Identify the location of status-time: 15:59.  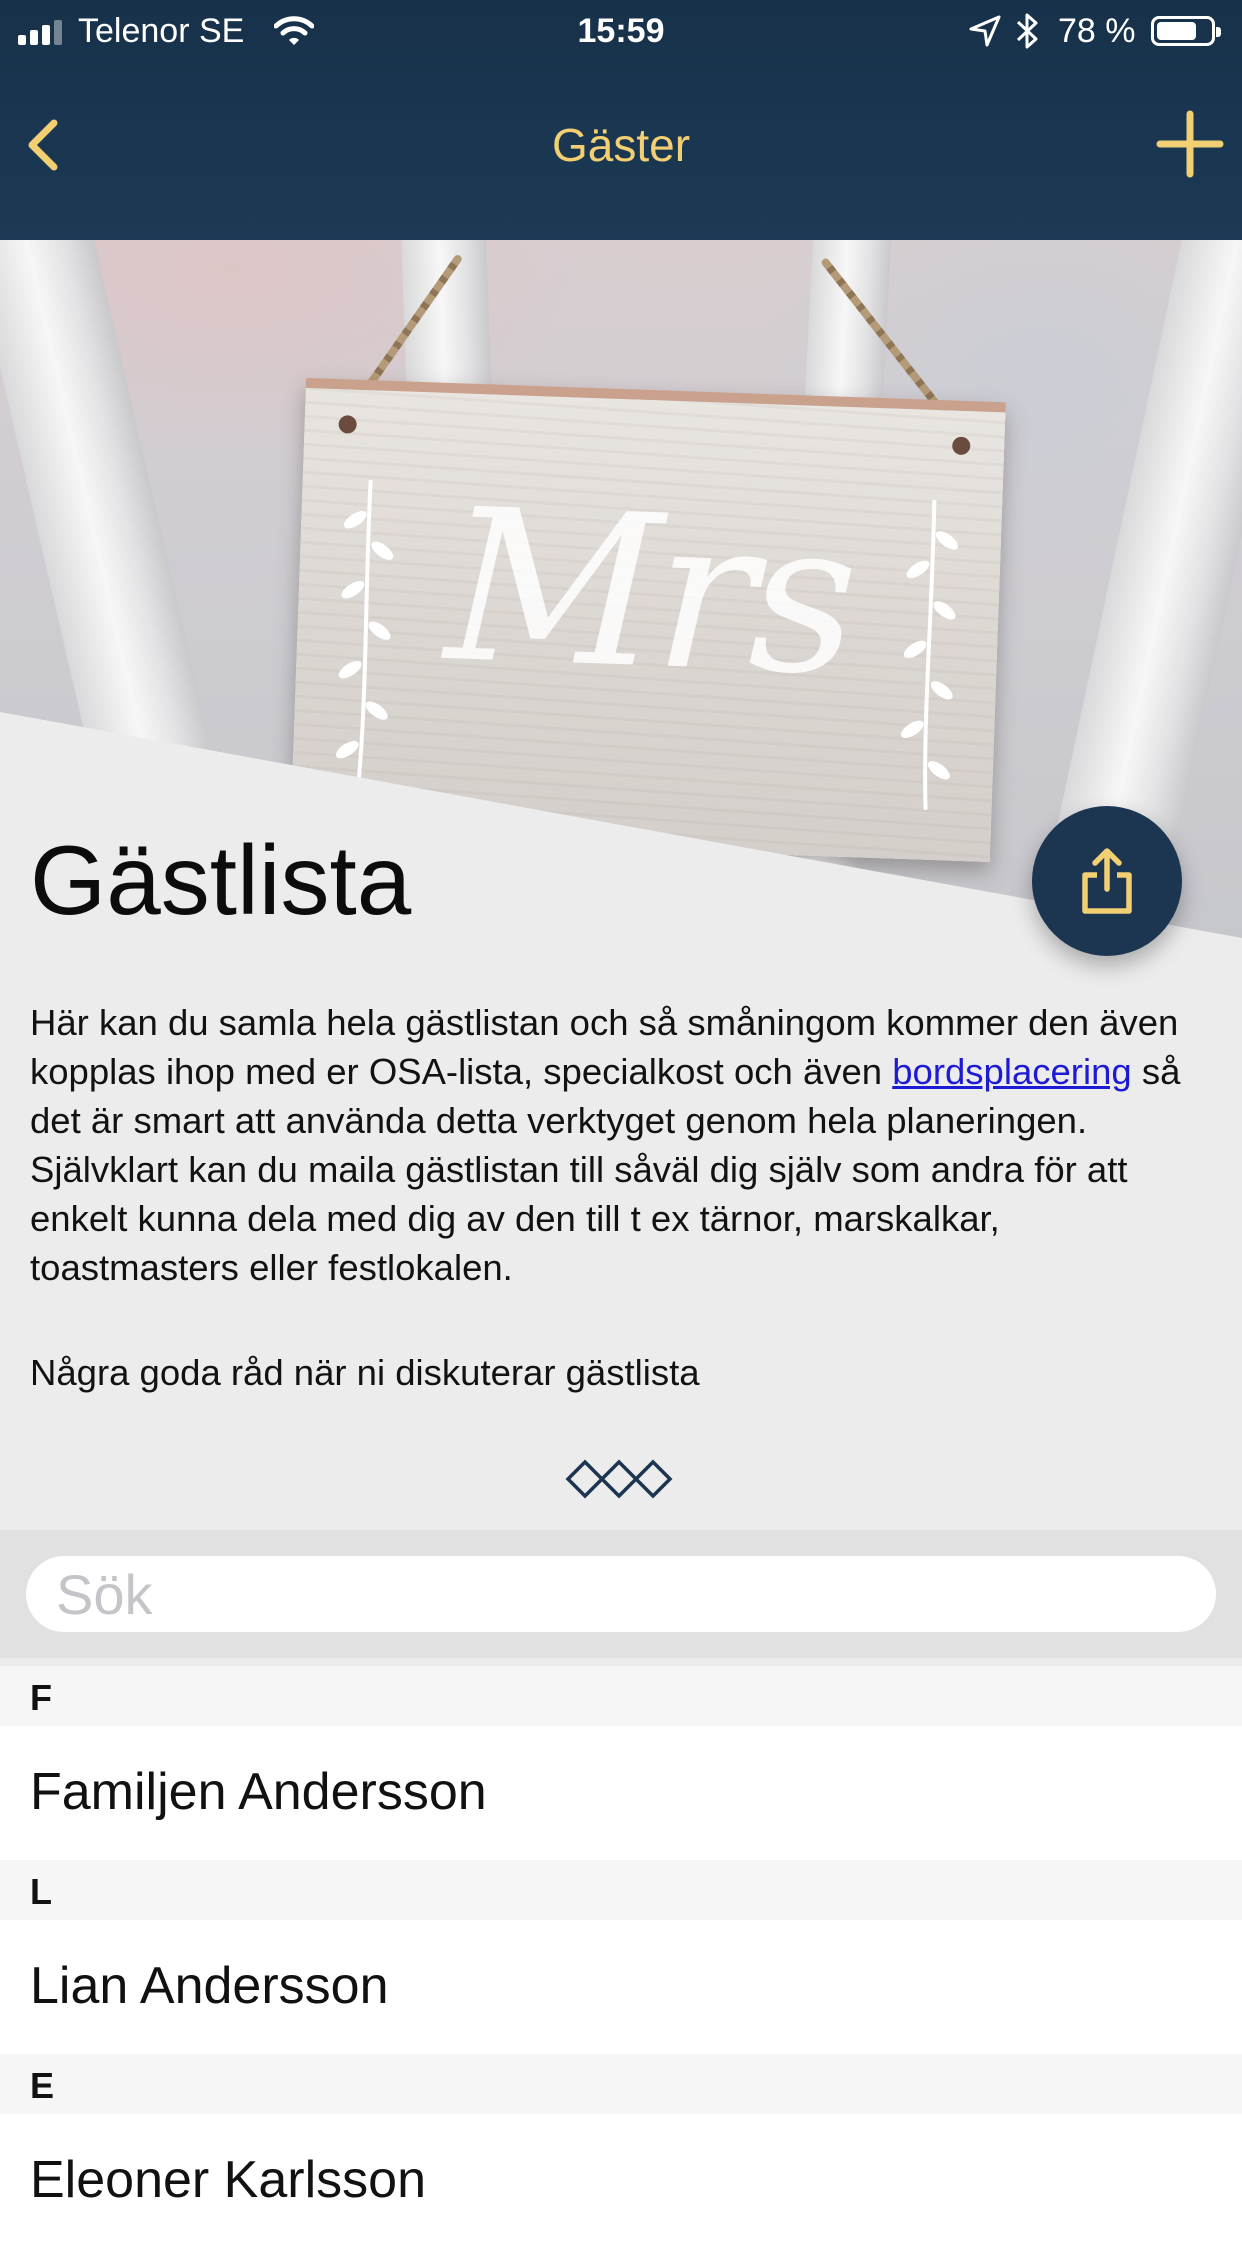
(621, 31).